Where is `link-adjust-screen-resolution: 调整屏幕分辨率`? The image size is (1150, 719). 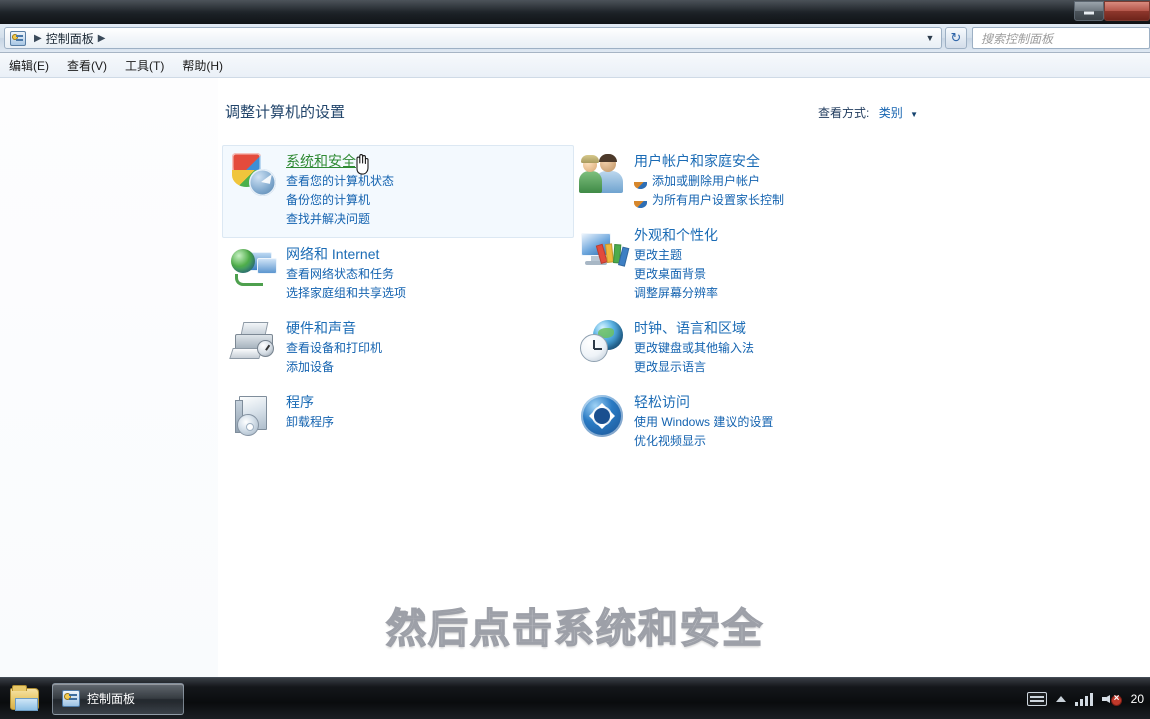
link-adjust-screen-resolution: 调整屏幕分辨率 is located at coordinates (676, 293).